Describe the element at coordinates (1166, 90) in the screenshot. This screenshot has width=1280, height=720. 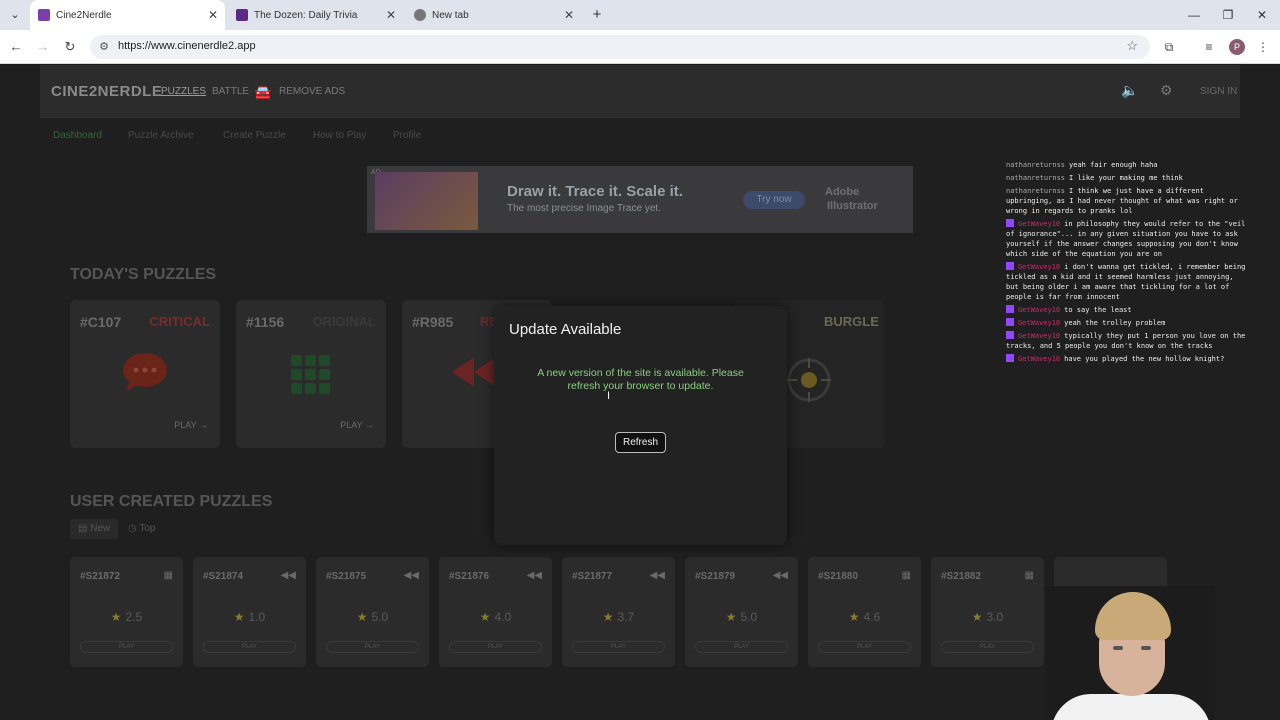
I see `settings-gear-icon: ⚙` at that location.